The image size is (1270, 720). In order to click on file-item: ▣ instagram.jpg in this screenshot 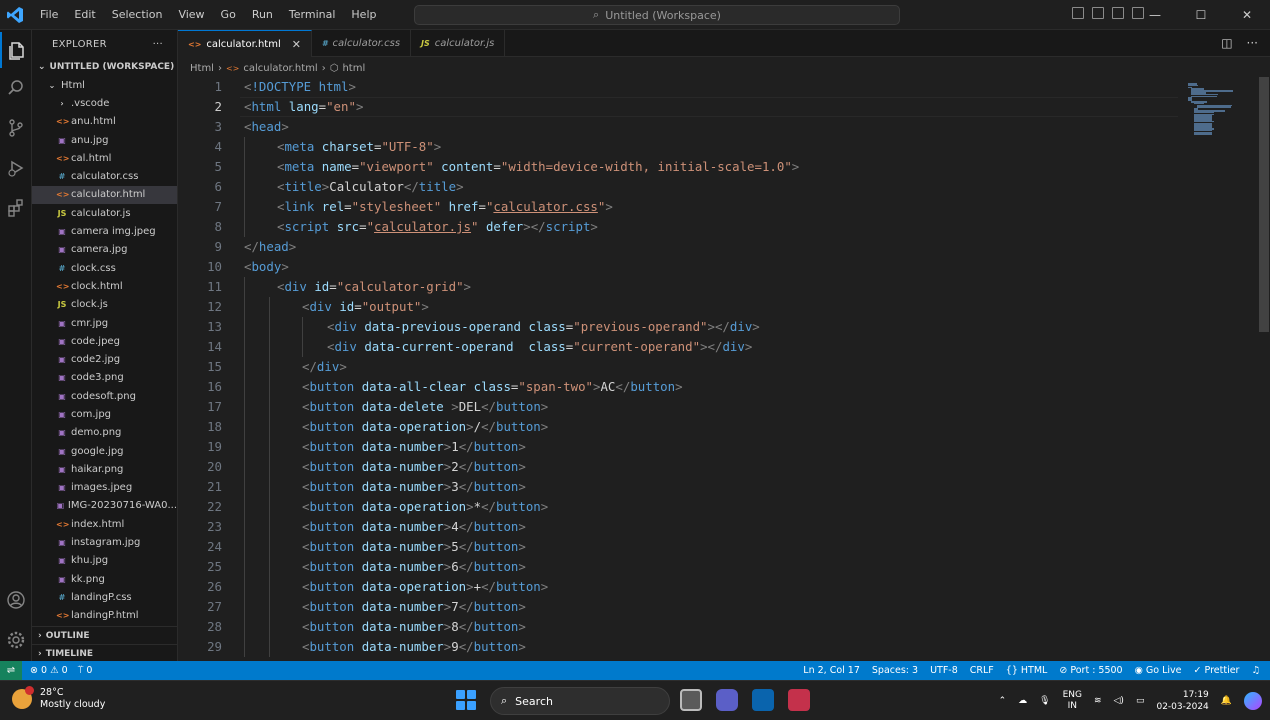, I will do `click(104, 542)`.